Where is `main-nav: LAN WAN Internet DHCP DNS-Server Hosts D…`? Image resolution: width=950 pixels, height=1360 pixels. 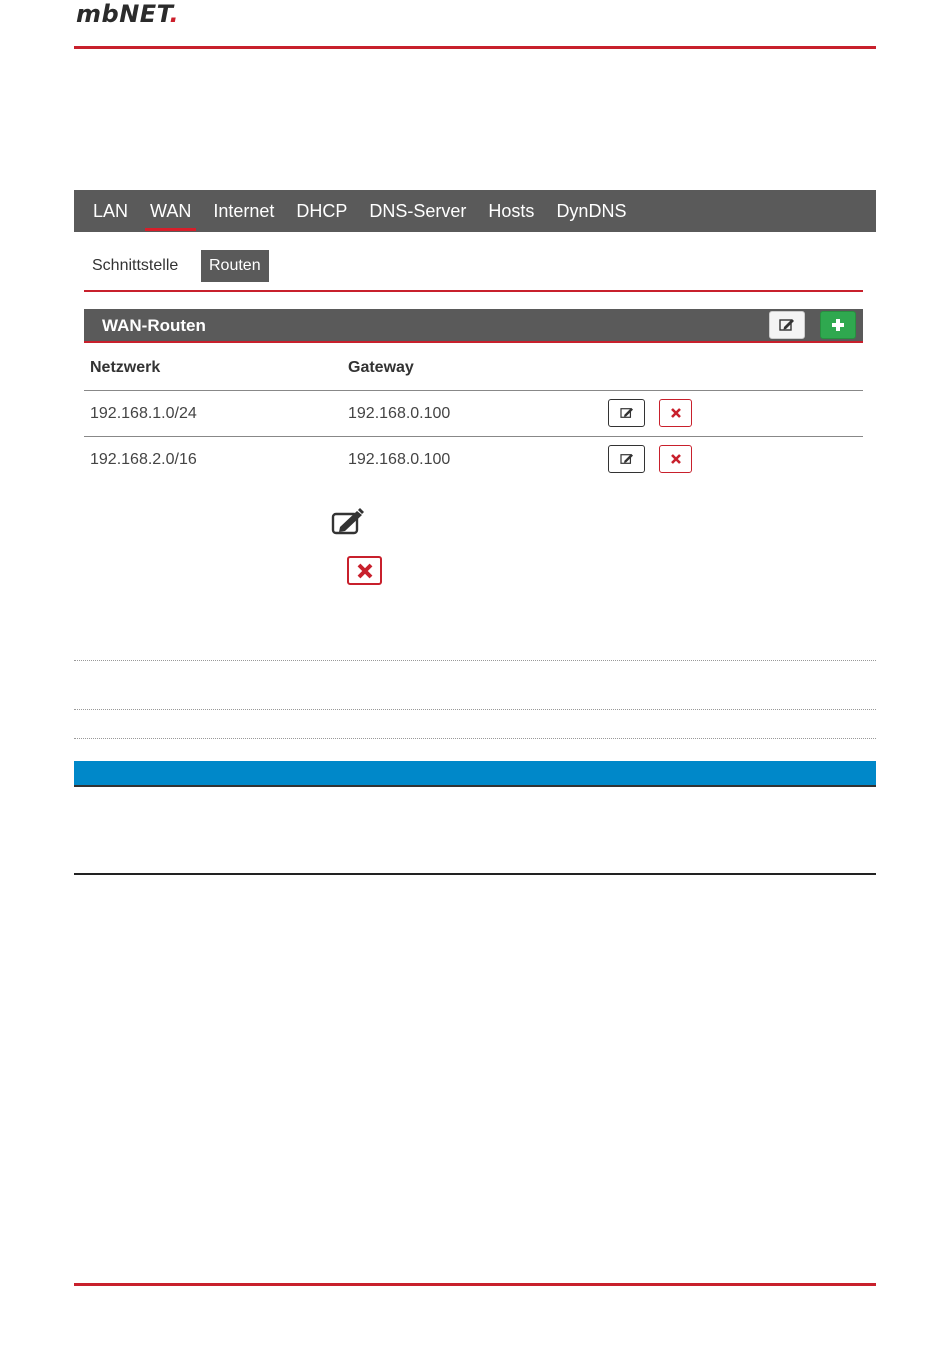 main-nav: LAN WAN Internet DHCP DNS-Server Hosts D… is located at coordinates (475, 211).